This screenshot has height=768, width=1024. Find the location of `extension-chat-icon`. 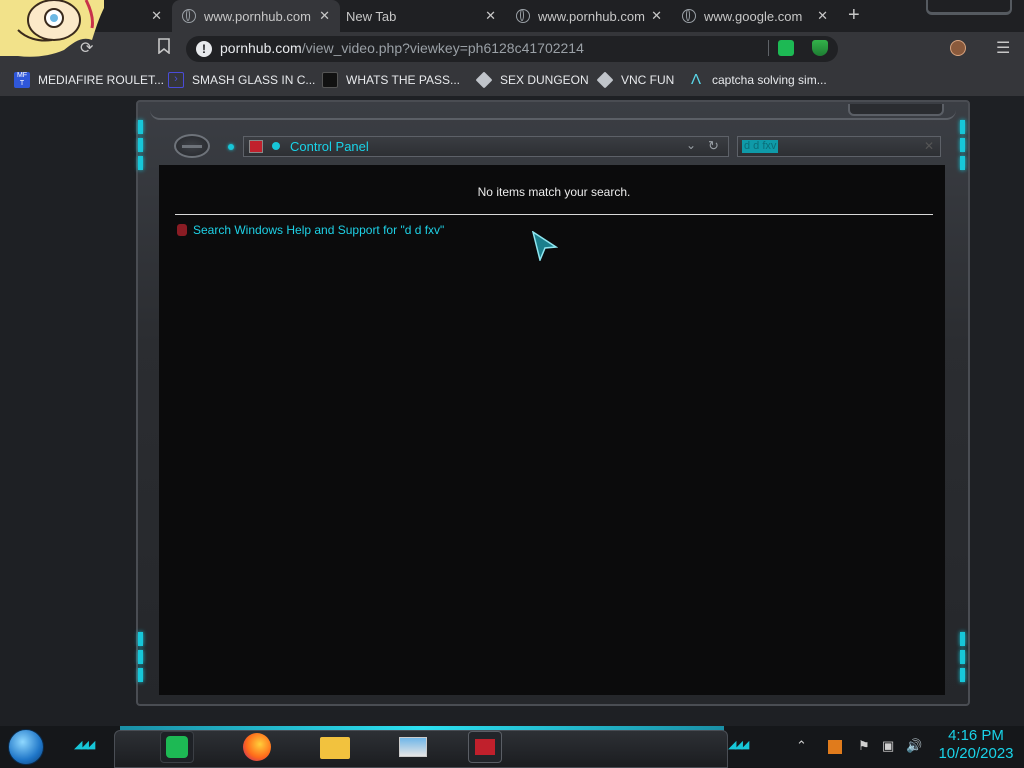

extension-chat-icon is located at coordinates (786, 48).